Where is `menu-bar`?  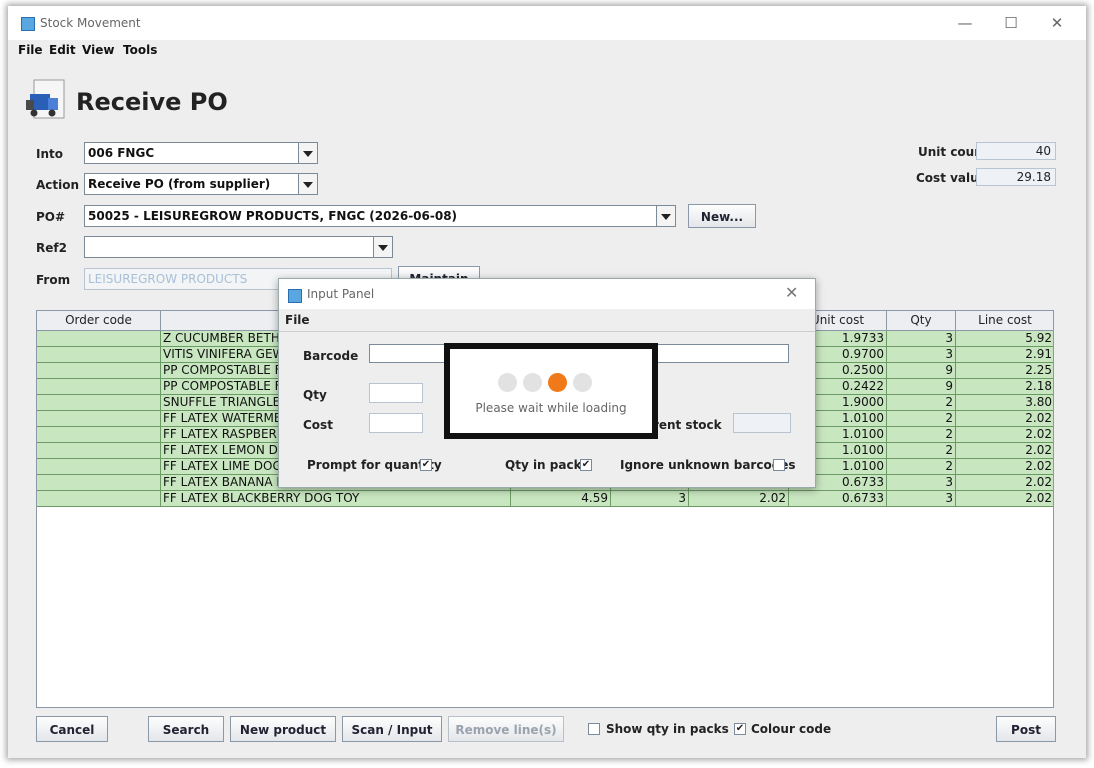 menu-bar is located at coordinates (547, 51).